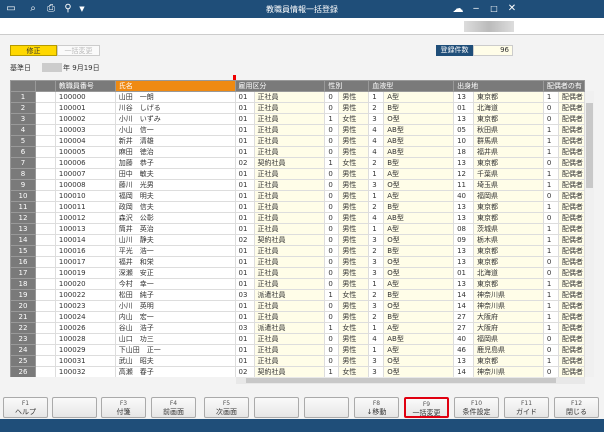 The height and width of the screenshot is (432, 604). I want to click on cell-employee-id: 100029, so click(85, 350).